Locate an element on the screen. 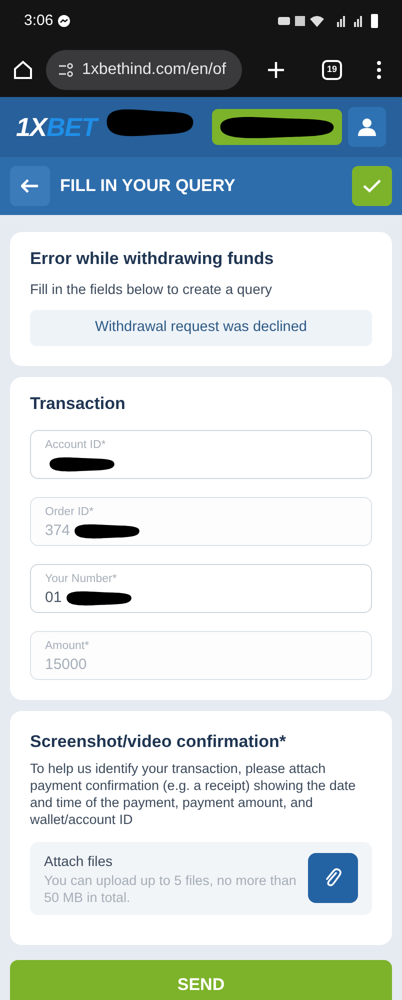  back-arrow-icon is located at coordinates (30, 186).